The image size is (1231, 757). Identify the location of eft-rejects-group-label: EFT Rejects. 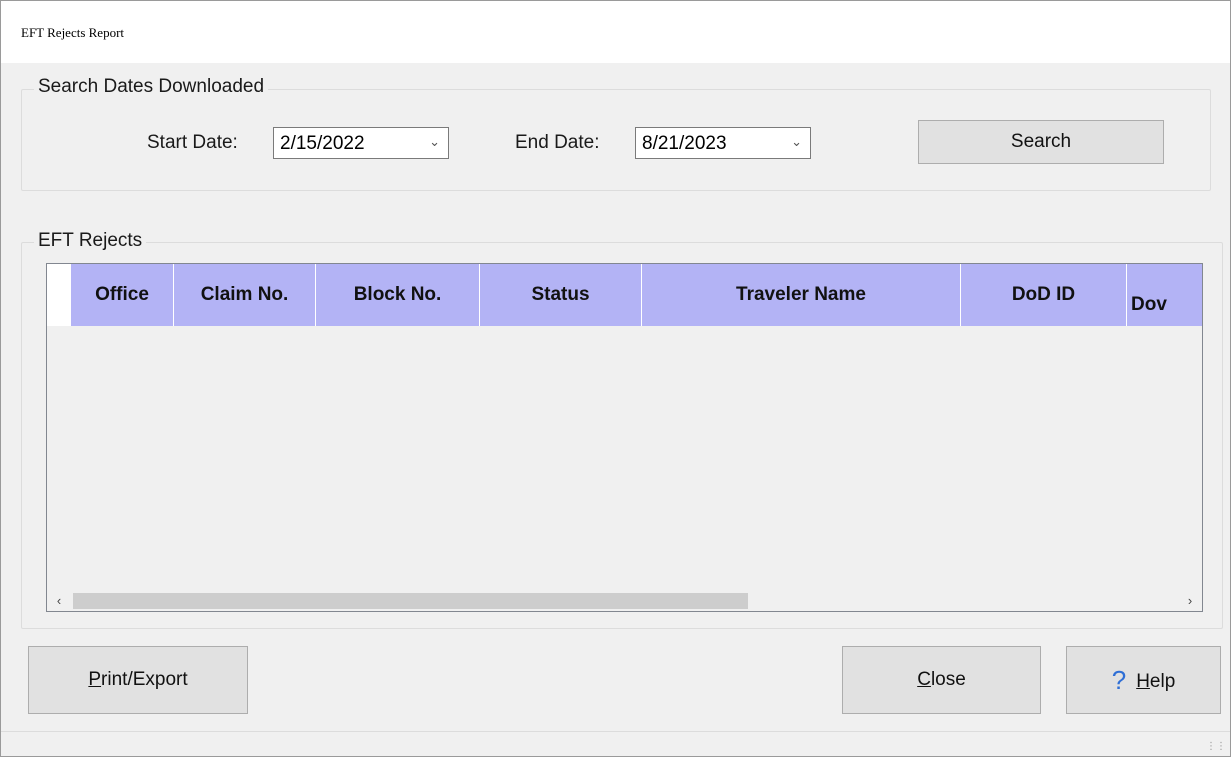
(90, 241).